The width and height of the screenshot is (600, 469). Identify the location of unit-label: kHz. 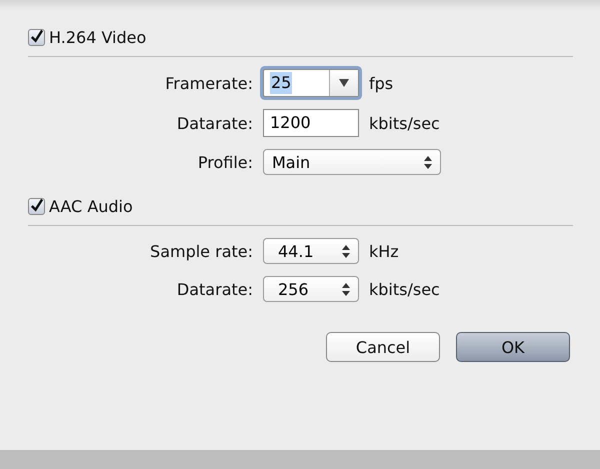
(384, 251).